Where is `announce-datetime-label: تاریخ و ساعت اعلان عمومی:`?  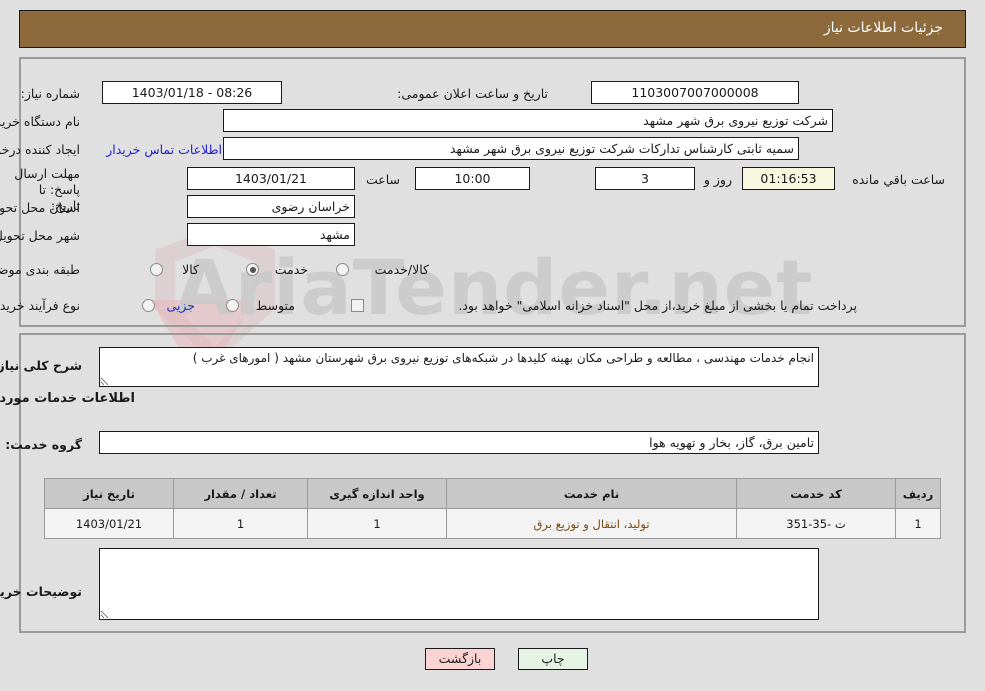
announce-datetime-label: تاریخ و ساعت اعلان عمومی: is located at coordinates (472, 93).